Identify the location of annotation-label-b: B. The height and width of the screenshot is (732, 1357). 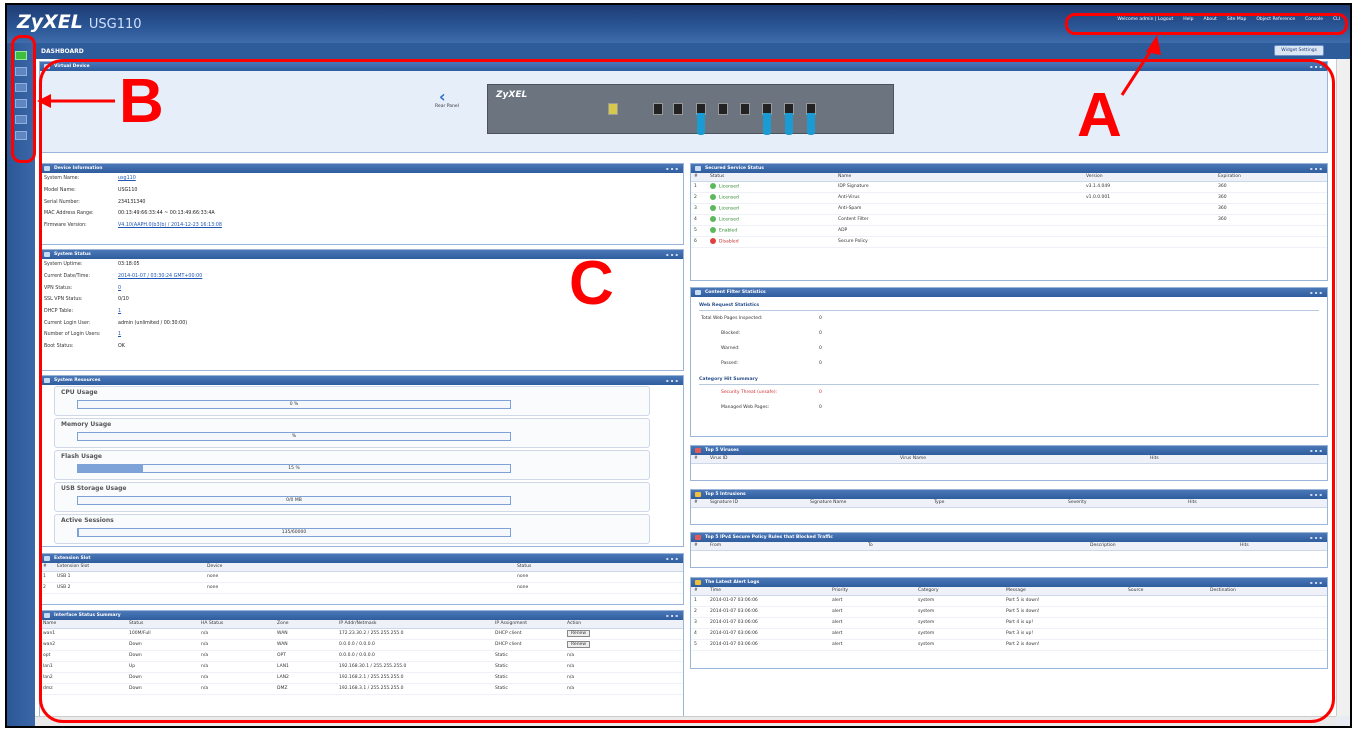
(141, 101).